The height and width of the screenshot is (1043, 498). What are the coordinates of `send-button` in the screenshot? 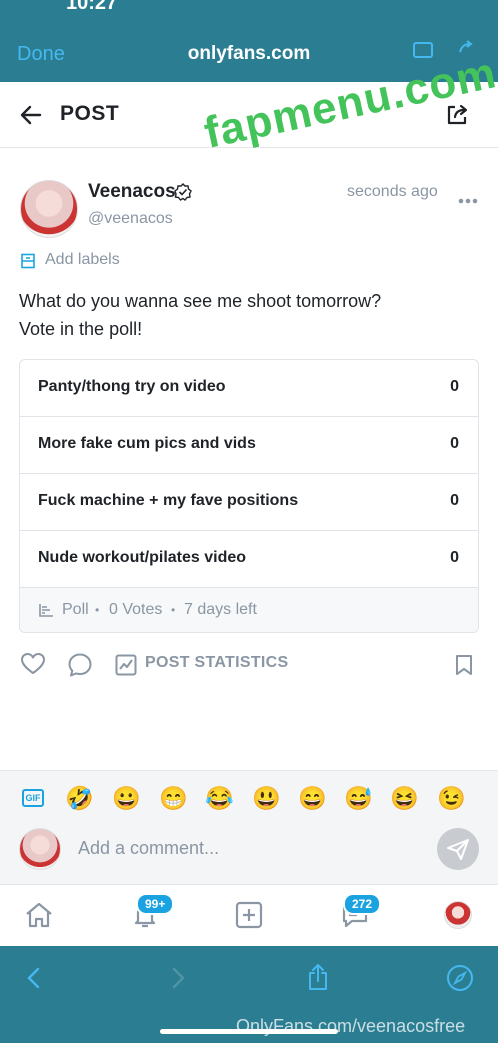 It's located at (458, 849).